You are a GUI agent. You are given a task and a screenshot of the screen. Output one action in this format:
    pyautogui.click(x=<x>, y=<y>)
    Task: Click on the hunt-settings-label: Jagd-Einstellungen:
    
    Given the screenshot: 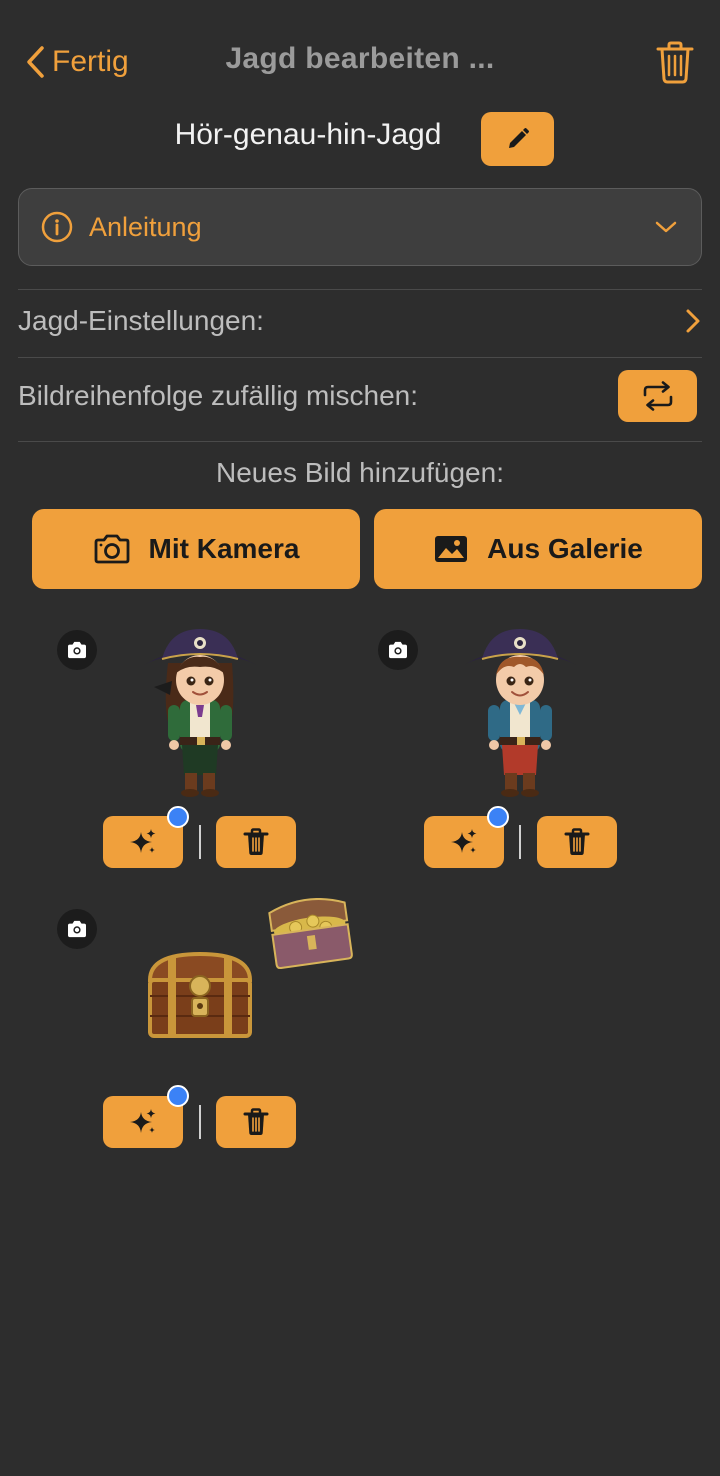 What is the action you would take?
    pyautogui.click(x=141, y=321)
    